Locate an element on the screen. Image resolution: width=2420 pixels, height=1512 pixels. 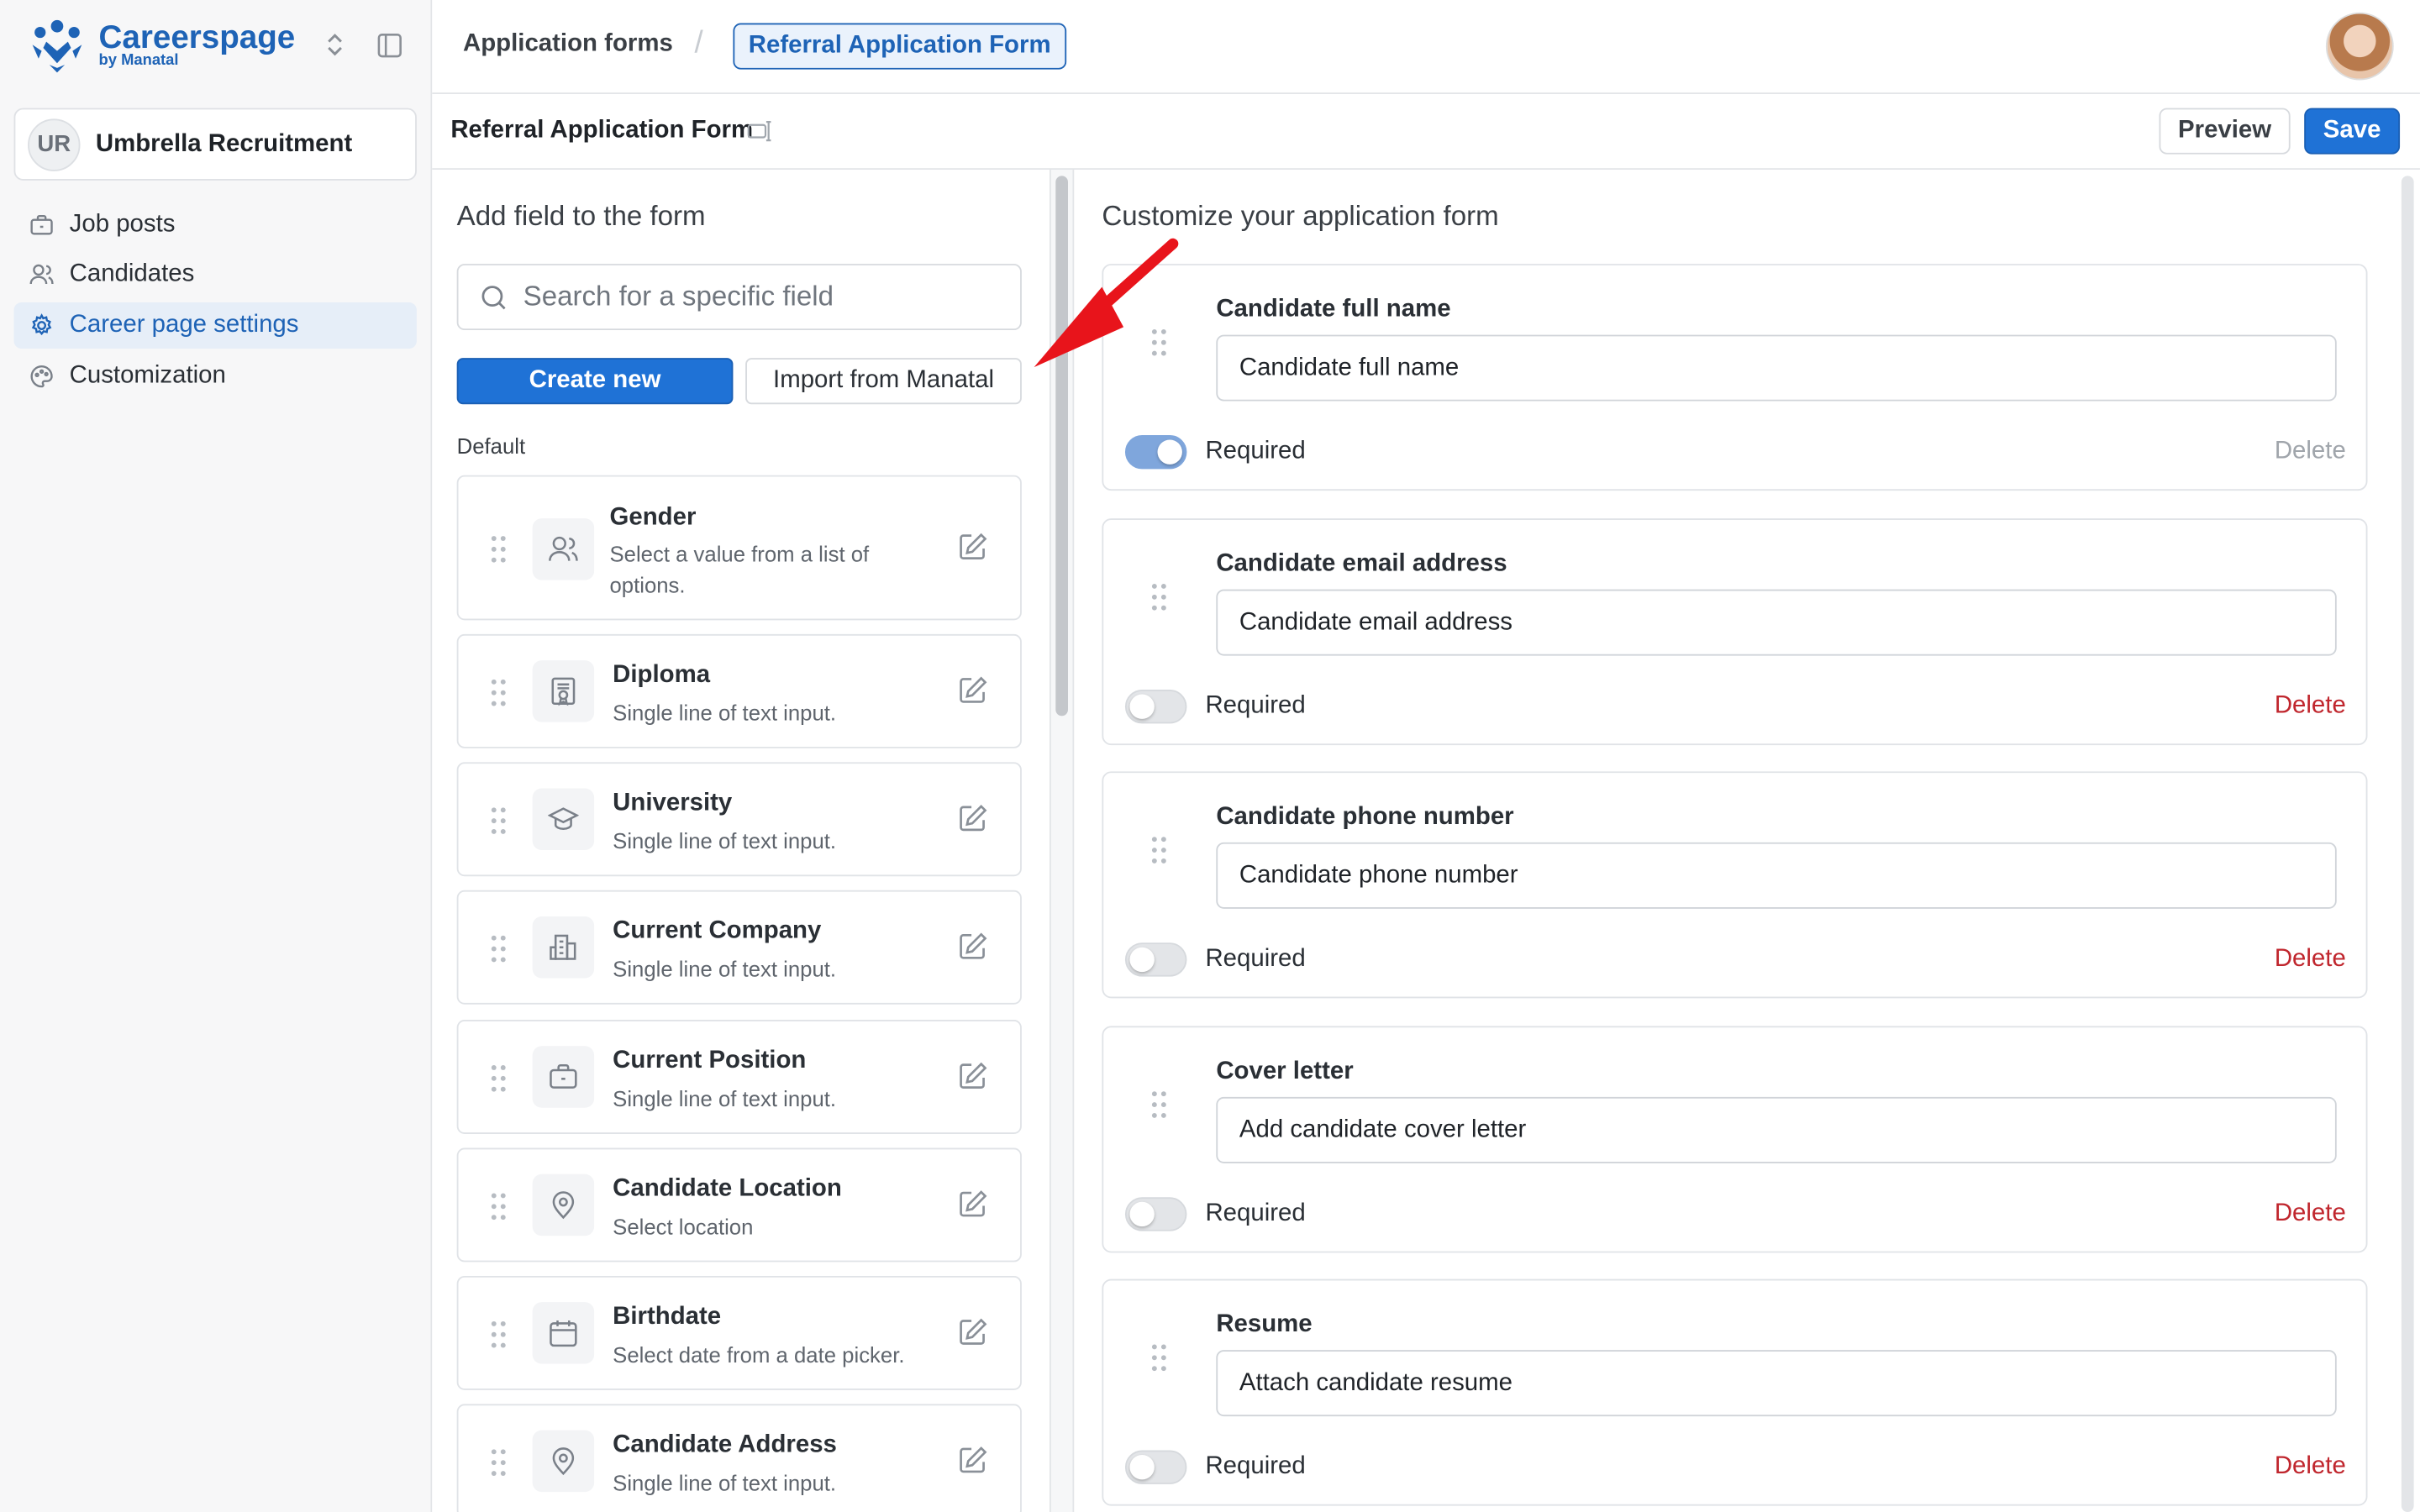
form-field-label: Candidate full name is located at coordinates (1333, 309).